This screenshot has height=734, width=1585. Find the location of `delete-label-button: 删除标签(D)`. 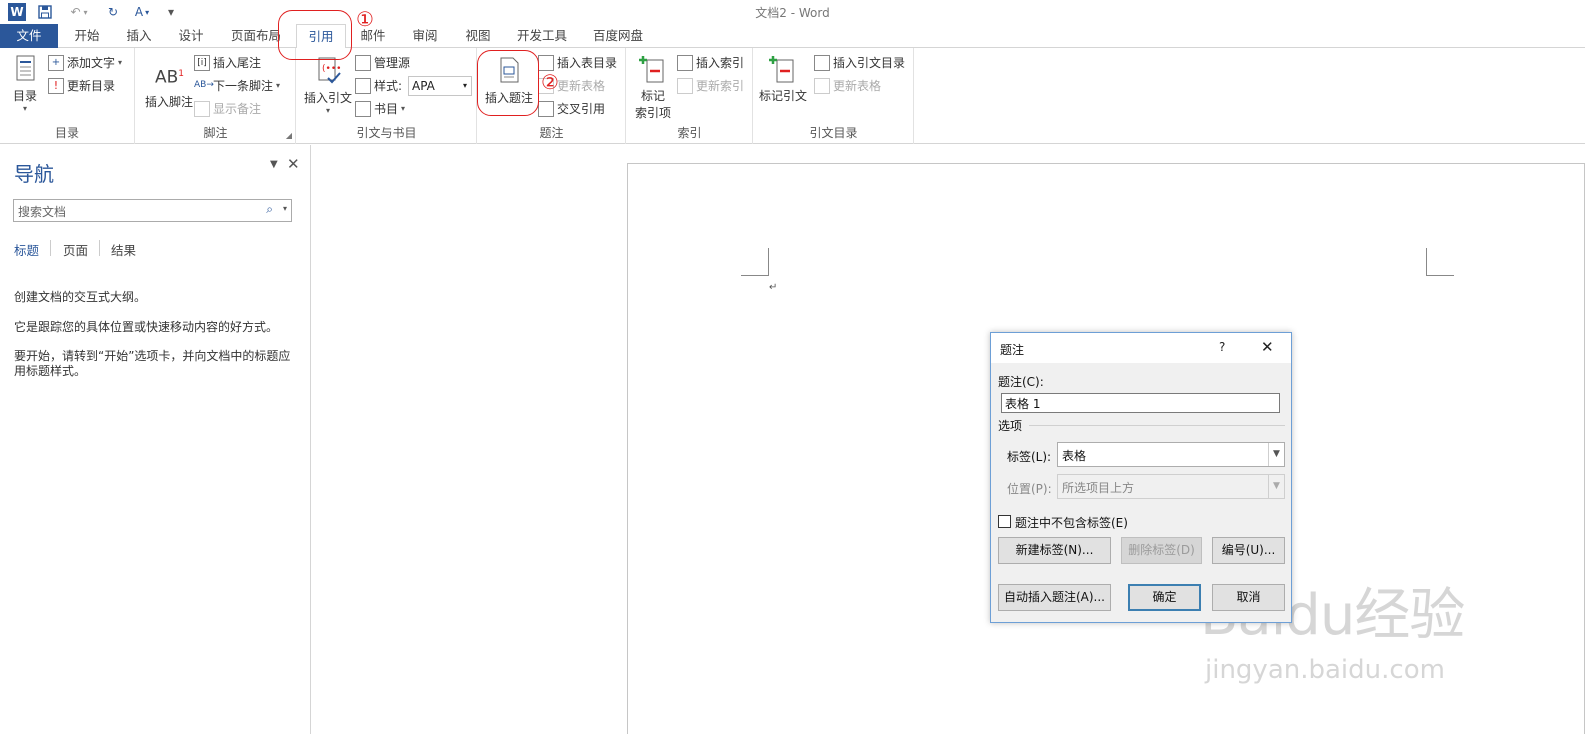

delete-label-button: 删除标签(D) is located at coordinates (1161, 550).